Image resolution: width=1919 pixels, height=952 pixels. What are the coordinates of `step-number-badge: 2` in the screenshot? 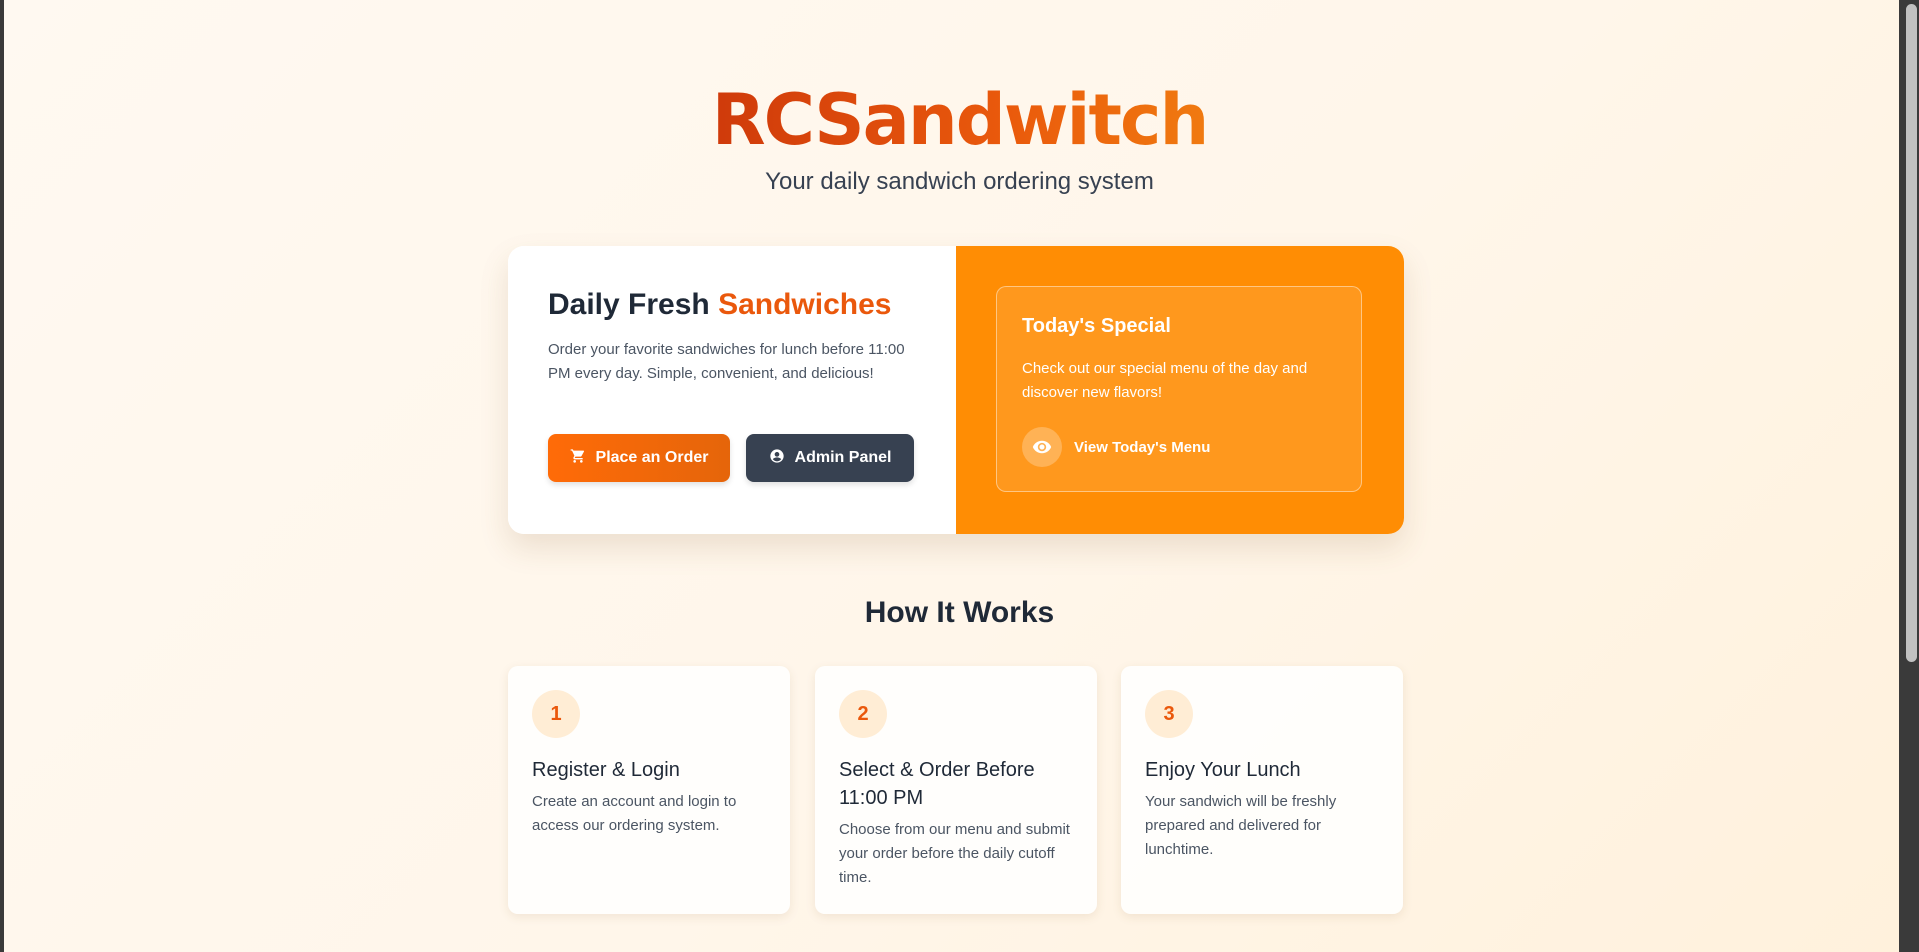 It's located at (863, 714).